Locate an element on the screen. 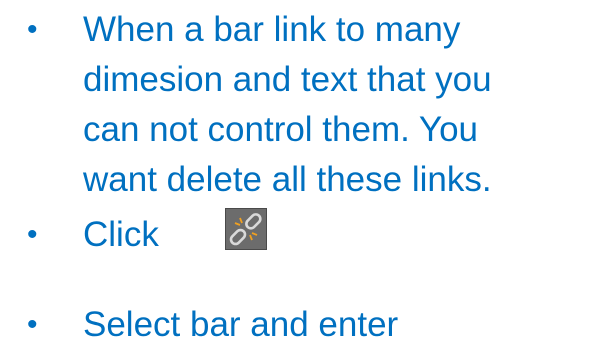 The height and width of the screenshot is (357, 613). bullet-line: want delete all these links. is located at coordinates (287, 179).